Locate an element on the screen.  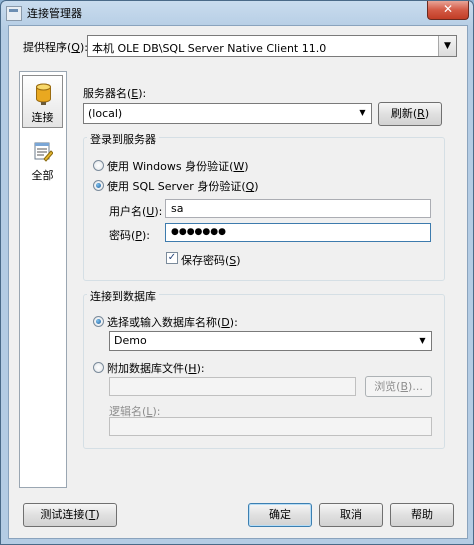
server-name-value: (local) is located at coordinates (105, 113).